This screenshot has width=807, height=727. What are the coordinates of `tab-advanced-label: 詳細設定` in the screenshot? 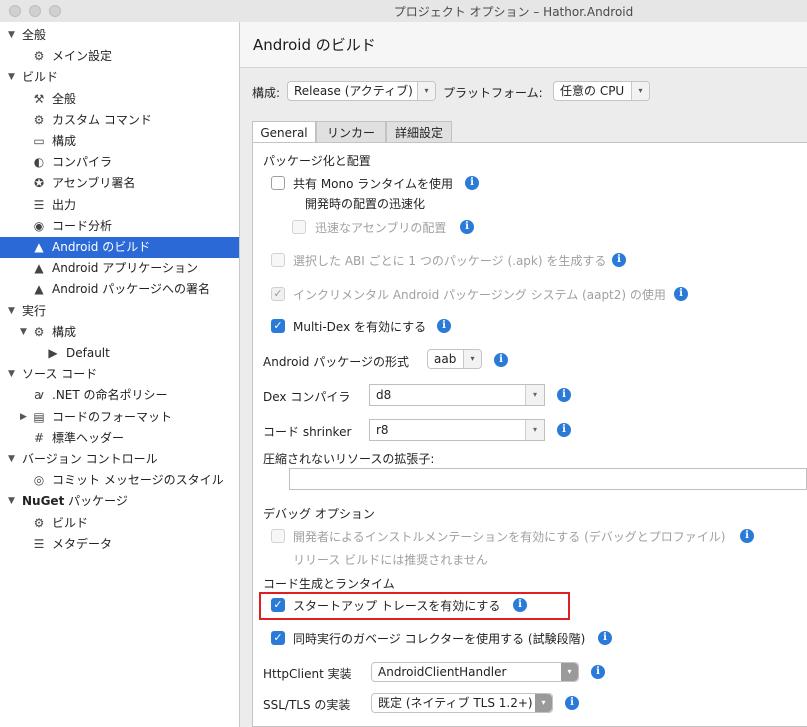 It's located at (418, 133).